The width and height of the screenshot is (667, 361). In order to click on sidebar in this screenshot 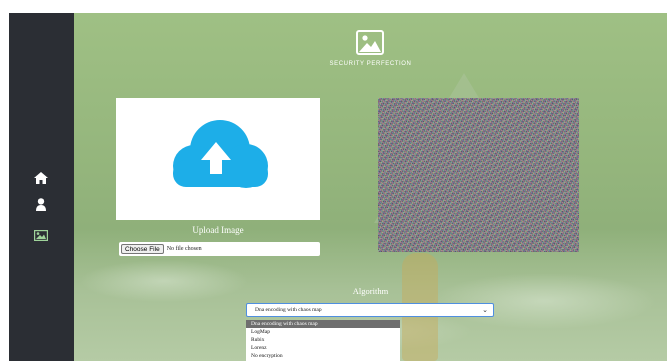, I will do `click(41, 187)`.